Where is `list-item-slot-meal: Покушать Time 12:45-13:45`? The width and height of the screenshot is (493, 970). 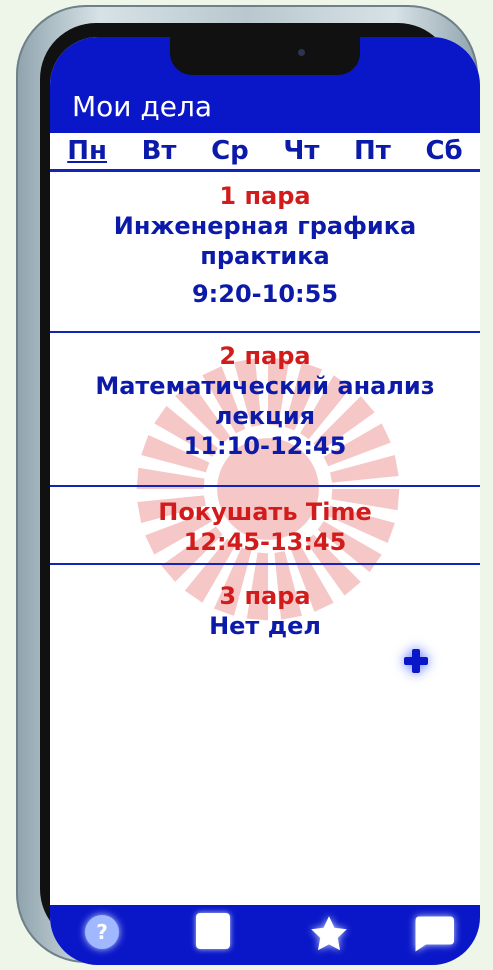 list-item-slot-meal: Покушать Time 12:45-13:45 is located at coordinates (265, 527).